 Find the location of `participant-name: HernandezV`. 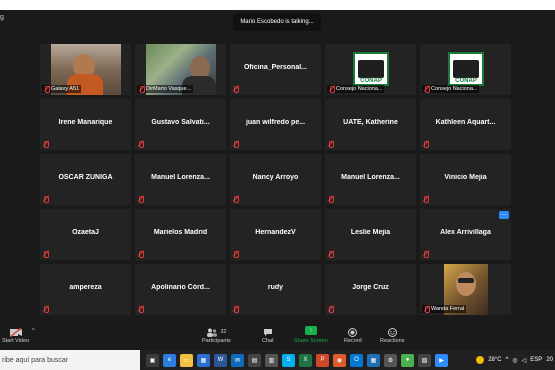

participant-name: HernandezV is located at coordinates (275, 232).